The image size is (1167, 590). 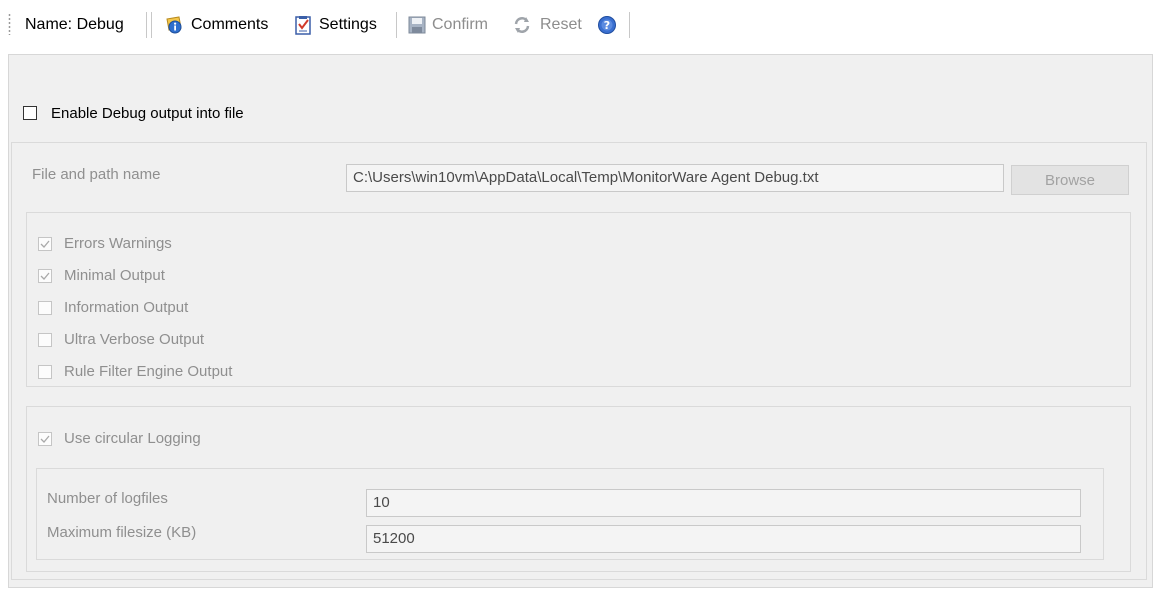 I want to click on errors-warnings-label: Errors Warnings, so click(x=118, y=243).